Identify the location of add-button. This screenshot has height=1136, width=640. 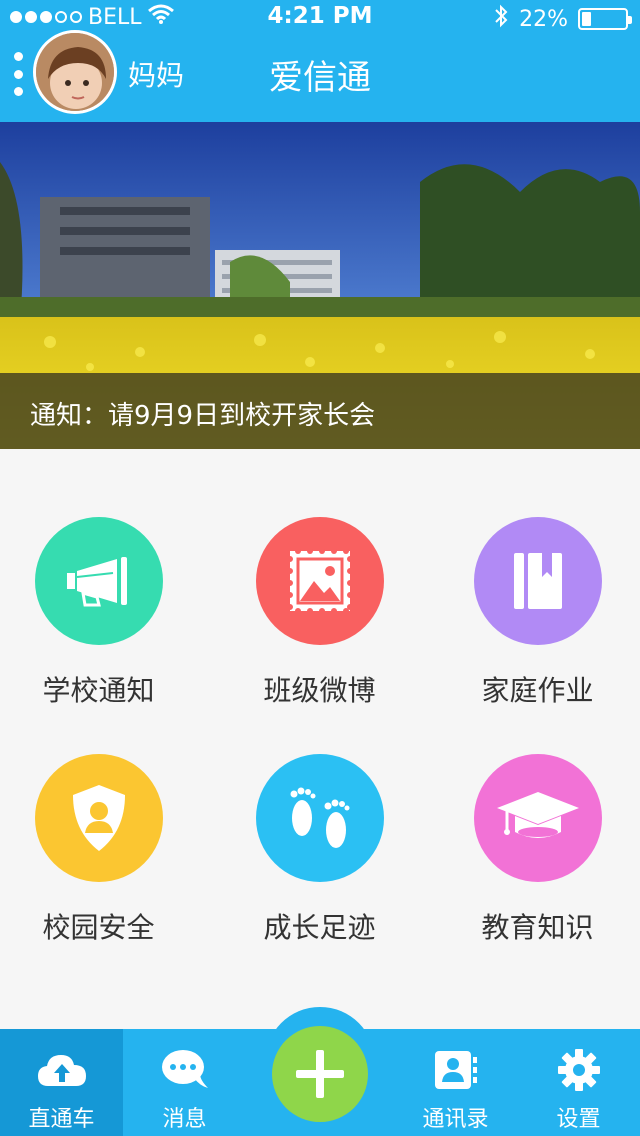
(320, 1074).